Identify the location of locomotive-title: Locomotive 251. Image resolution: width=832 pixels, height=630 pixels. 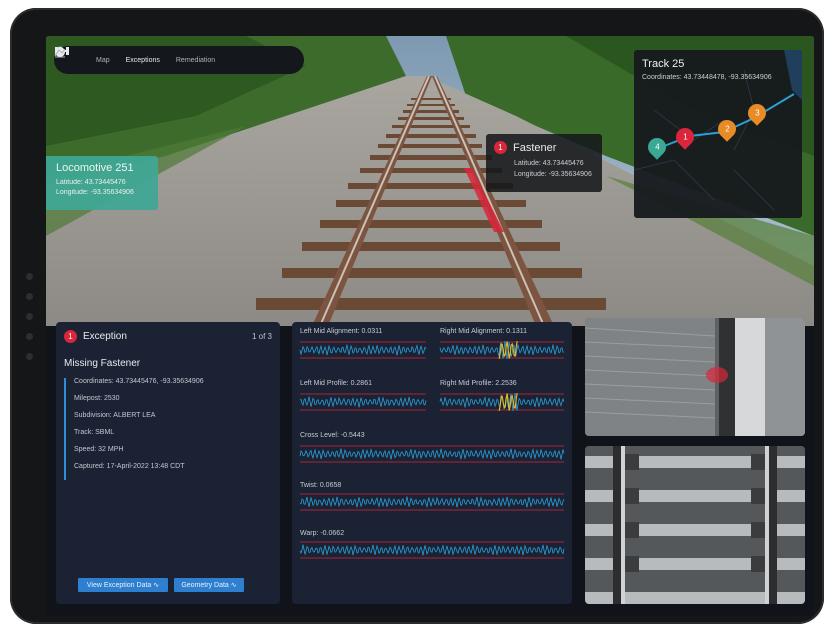
(95, 168).